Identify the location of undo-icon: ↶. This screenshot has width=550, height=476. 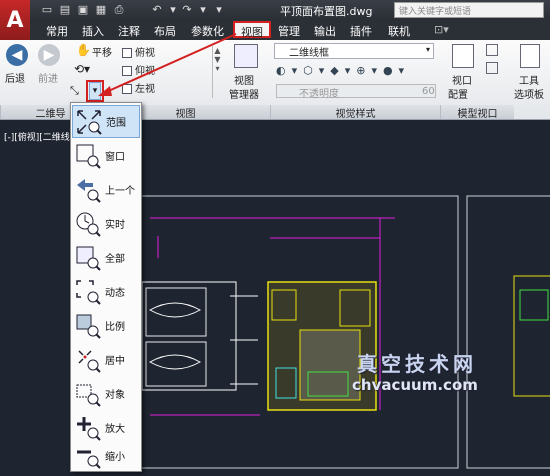
(157, 10).